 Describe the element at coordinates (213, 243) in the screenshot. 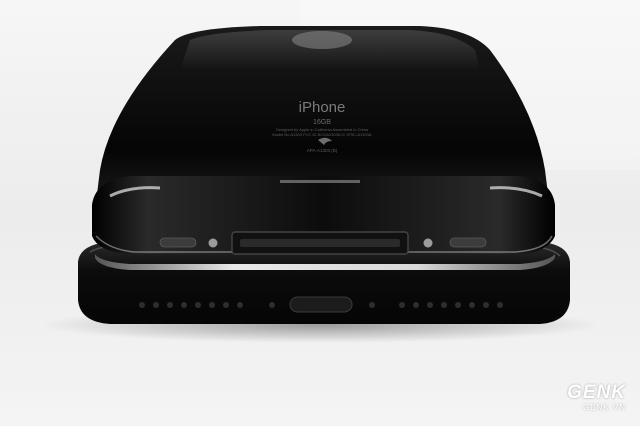

I see `old-screw-left` at that location.